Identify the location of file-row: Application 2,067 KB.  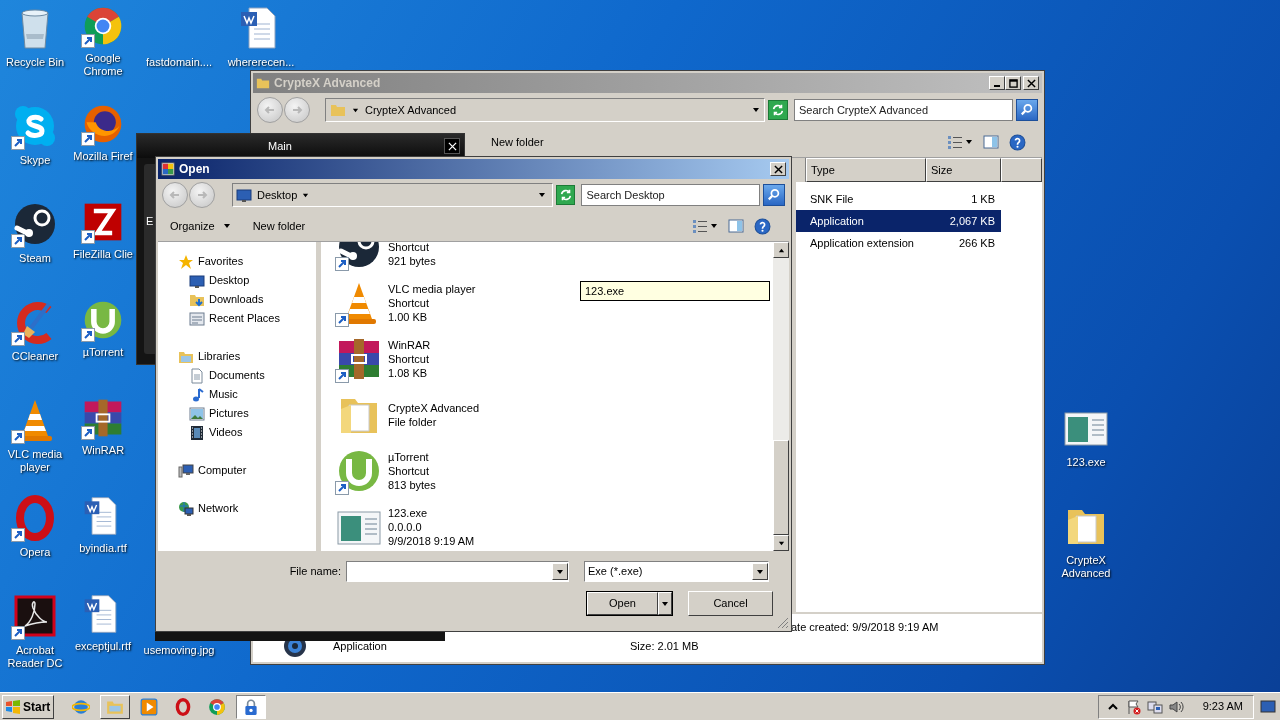
(898, 221).